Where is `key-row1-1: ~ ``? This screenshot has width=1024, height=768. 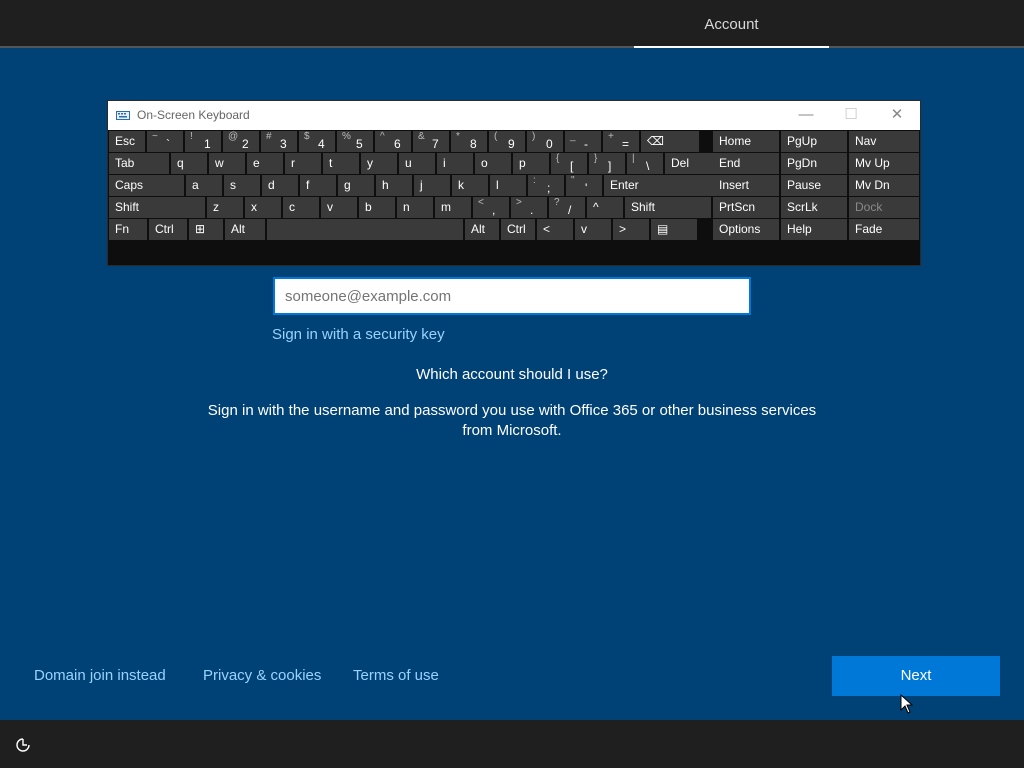 key-row1-1: ~ ` is located at coordinates (165, 141).